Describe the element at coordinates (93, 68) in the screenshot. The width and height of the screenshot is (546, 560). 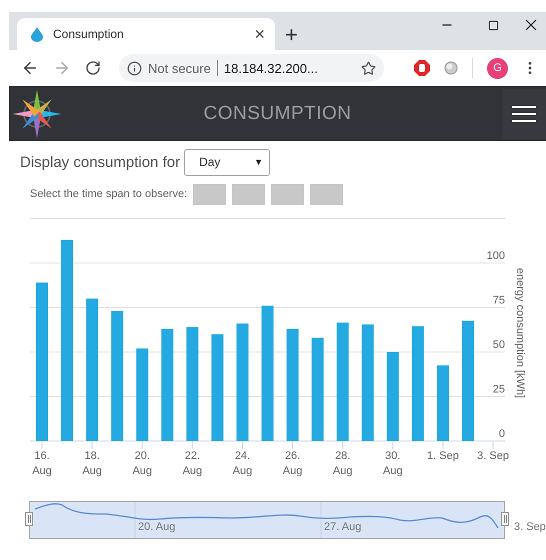
I see `reload-button` at that location.